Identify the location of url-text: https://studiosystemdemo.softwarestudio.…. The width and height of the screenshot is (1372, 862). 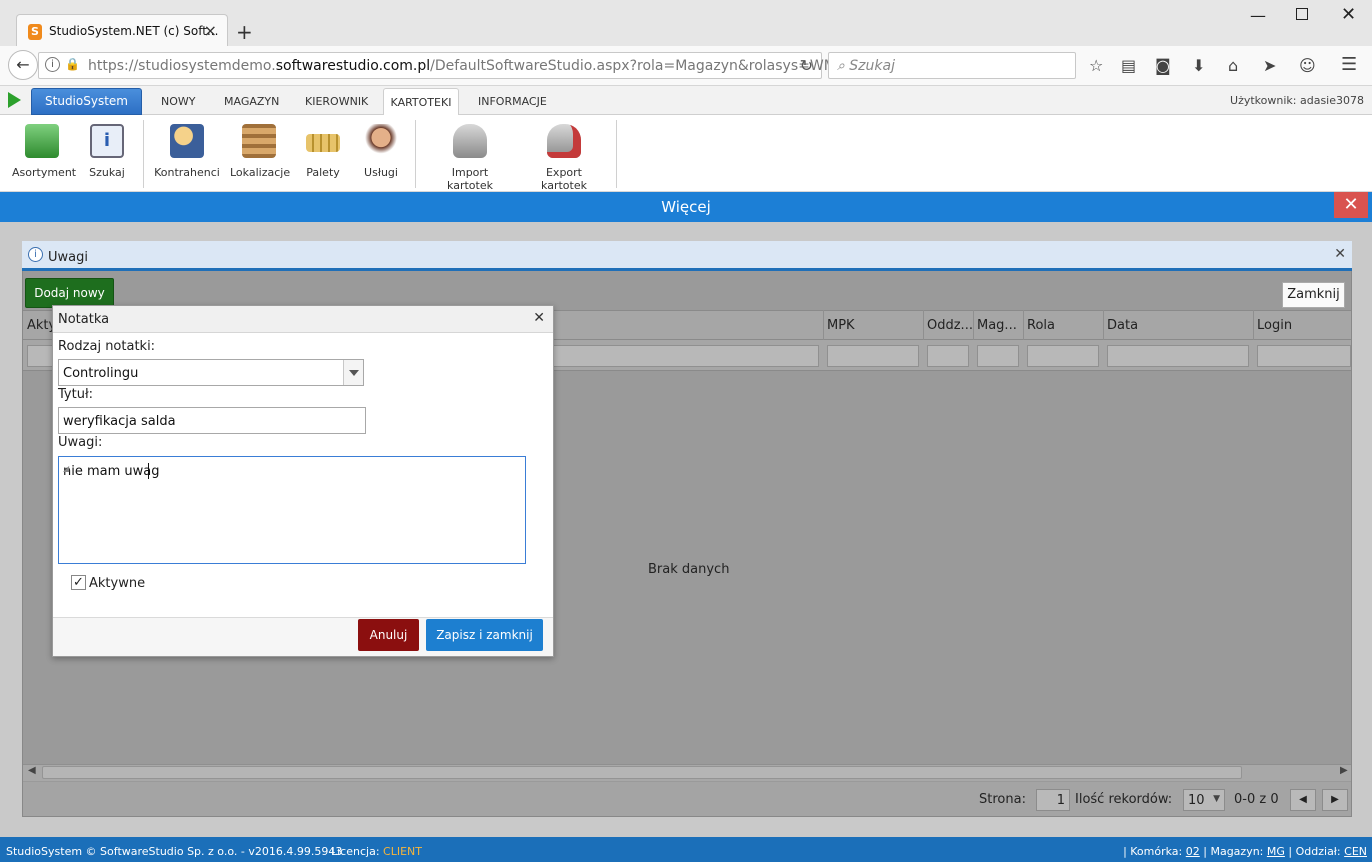
(466, 66).